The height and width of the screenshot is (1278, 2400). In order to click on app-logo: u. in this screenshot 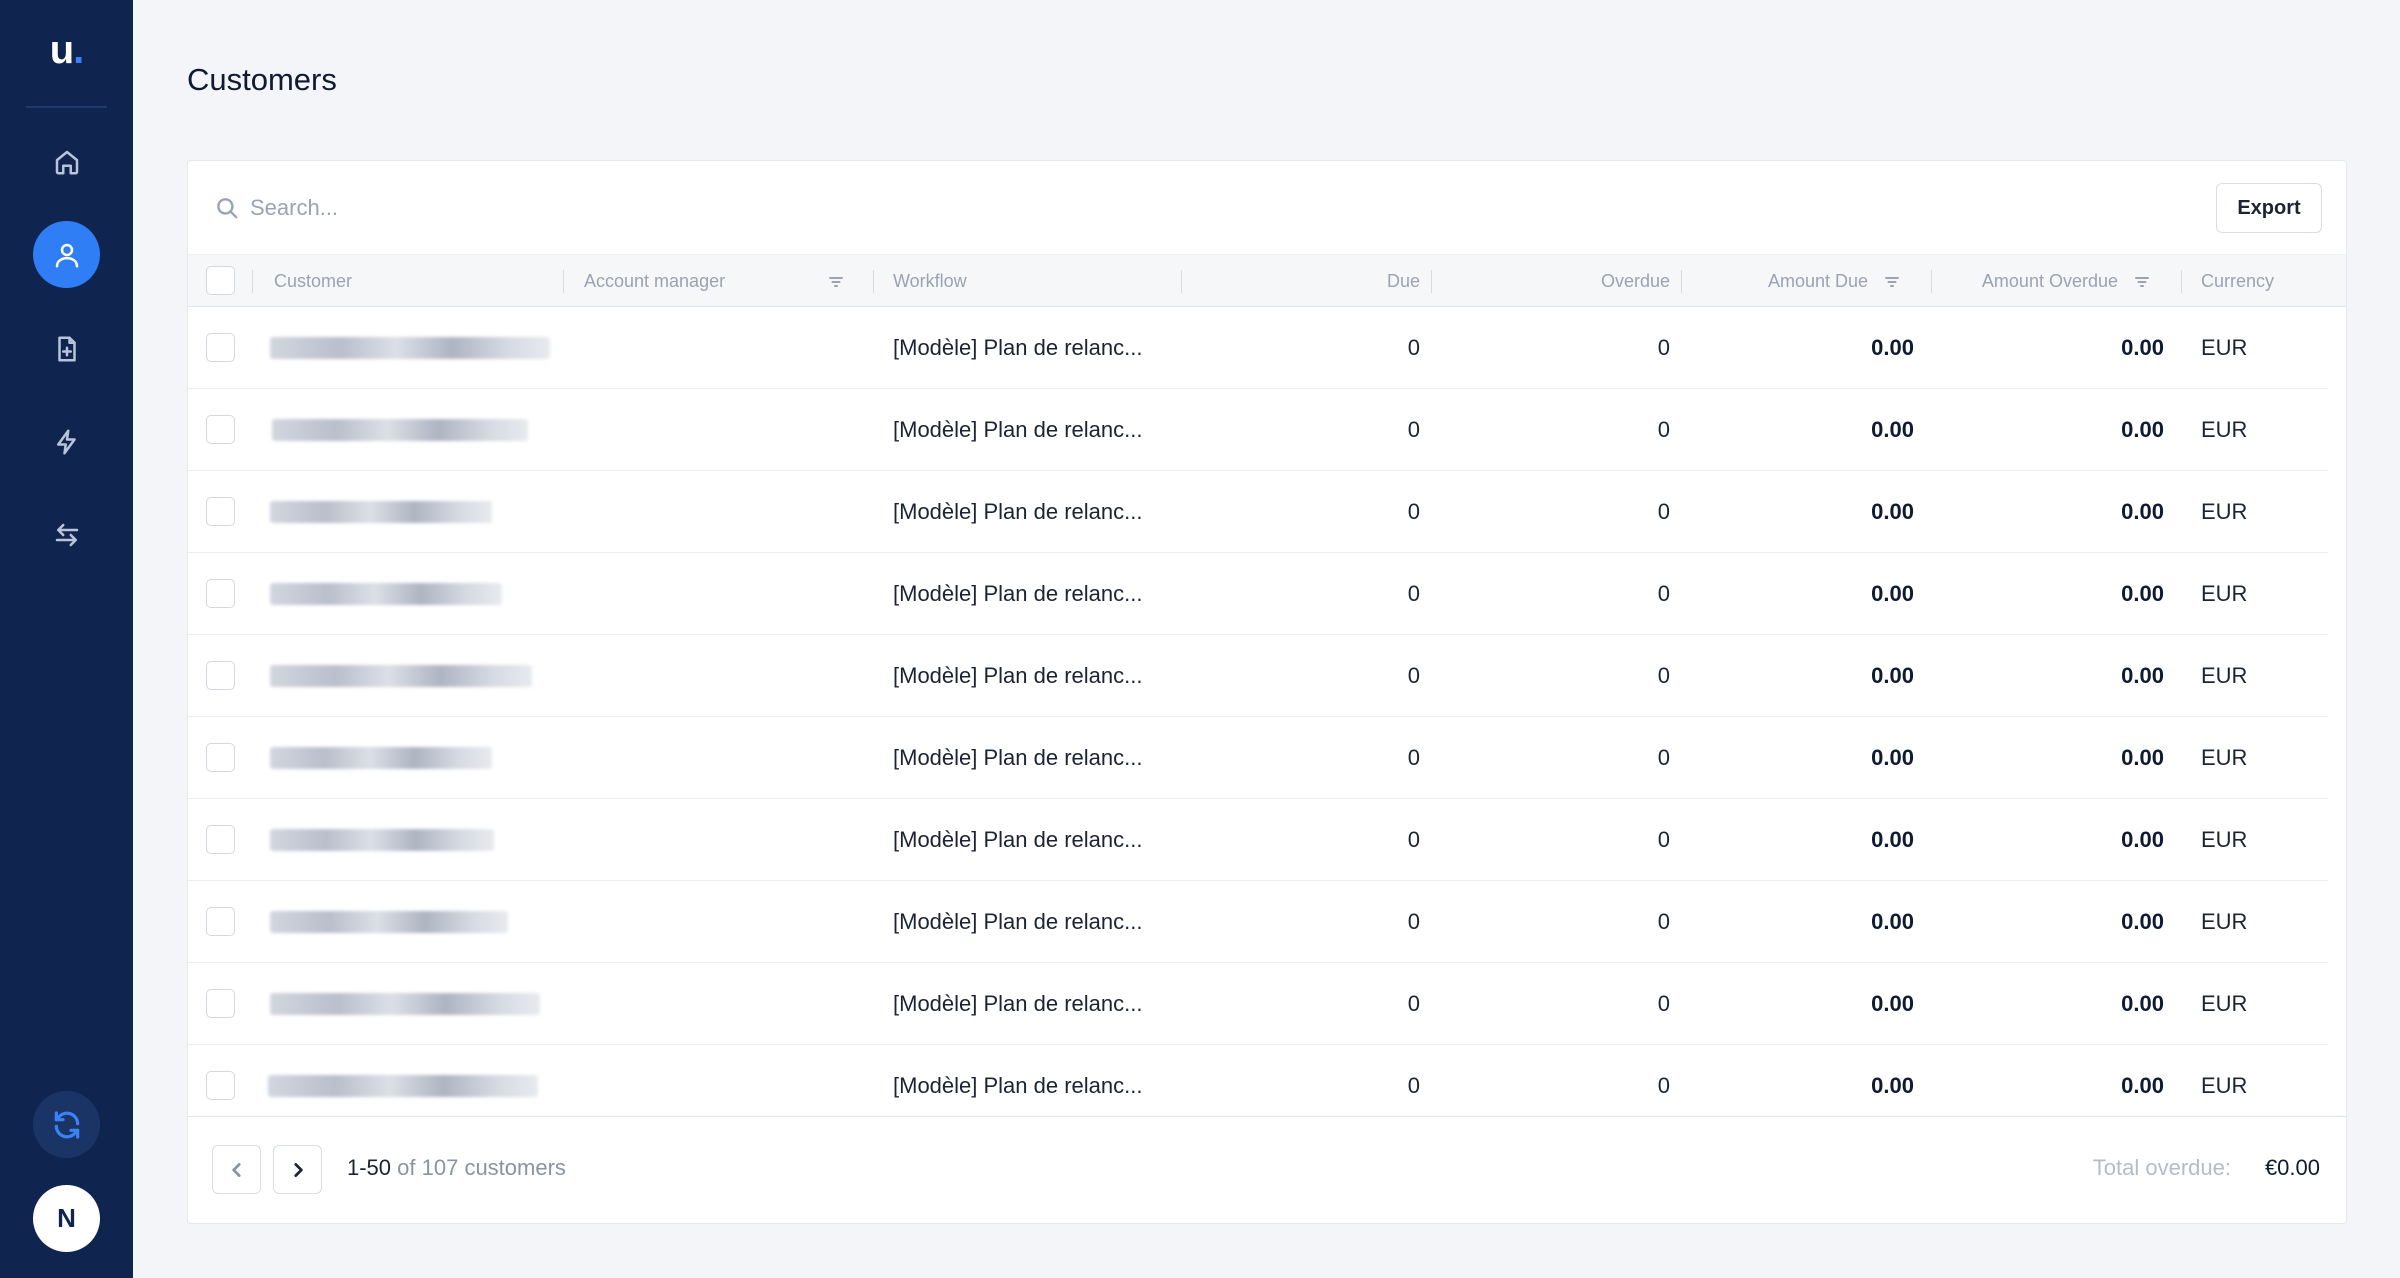, I will do `click(66, 50)`.